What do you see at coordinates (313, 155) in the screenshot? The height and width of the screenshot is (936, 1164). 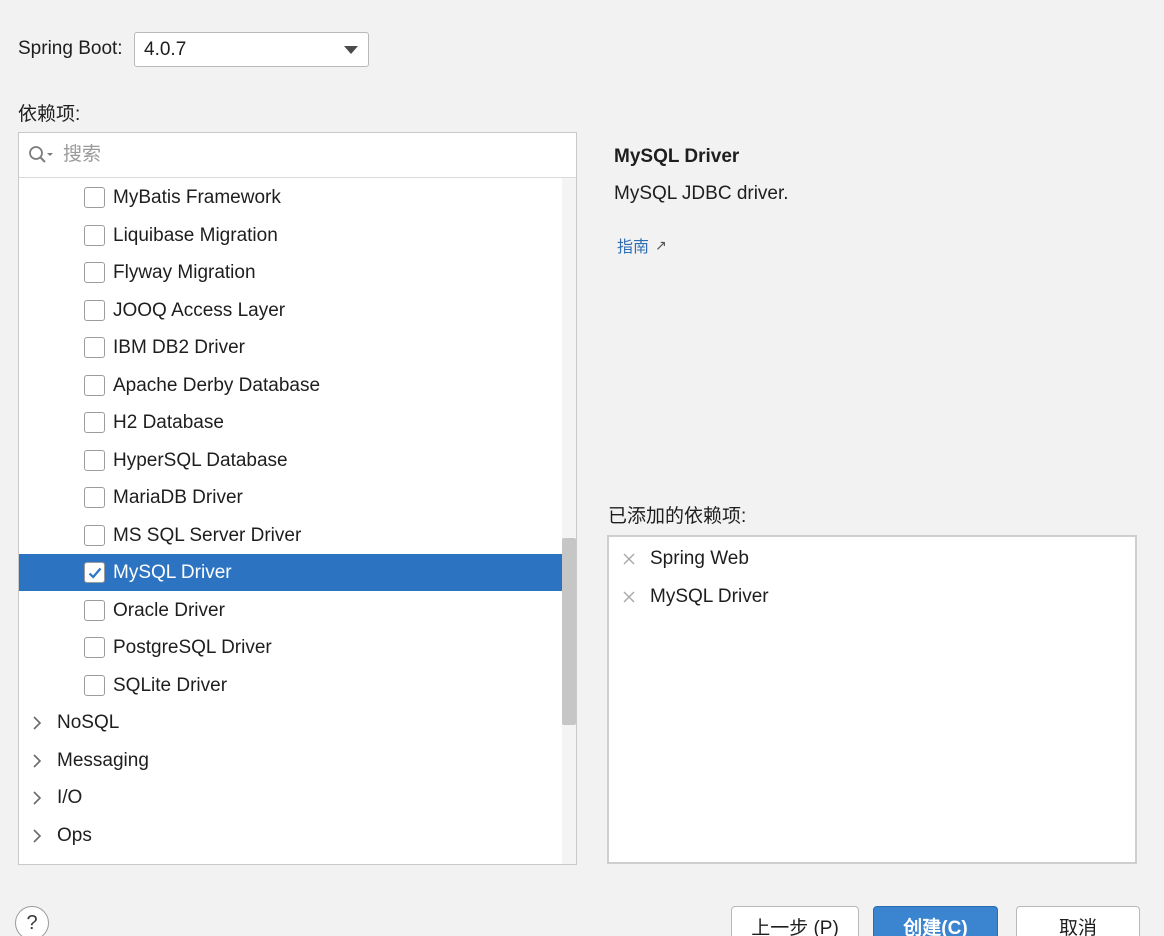 I see `search-input` at bounding box center [313, 155].